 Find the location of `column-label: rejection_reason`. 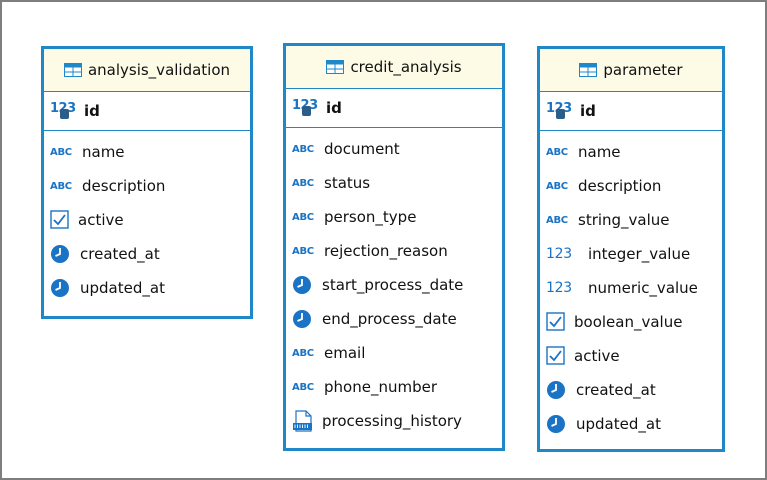

column-label: rejection_reason is located at coordinates (386, 251).